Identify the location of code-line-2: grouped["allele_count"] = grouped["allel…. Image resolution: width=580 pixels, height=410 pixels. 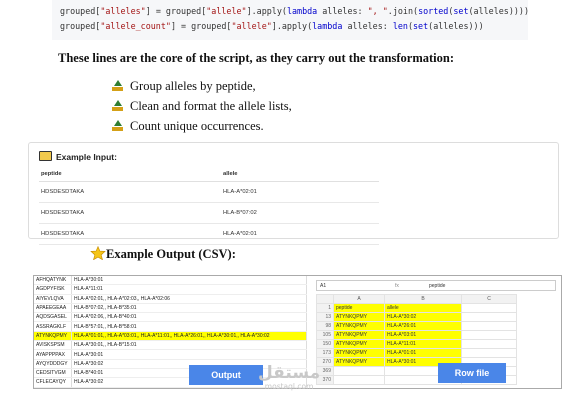
(272, 26).